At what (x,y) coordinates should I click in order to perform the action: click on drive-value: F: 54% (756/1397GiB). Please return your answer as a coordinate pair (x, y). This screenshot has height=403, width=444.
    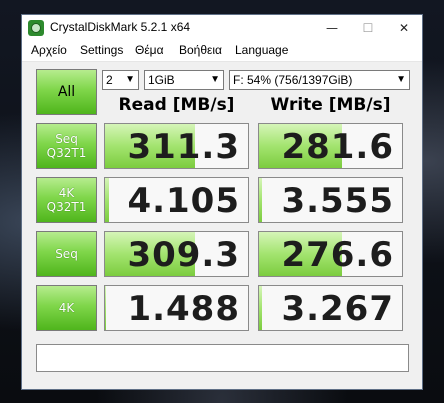
    Looking at the image, I should click on (293, 80).